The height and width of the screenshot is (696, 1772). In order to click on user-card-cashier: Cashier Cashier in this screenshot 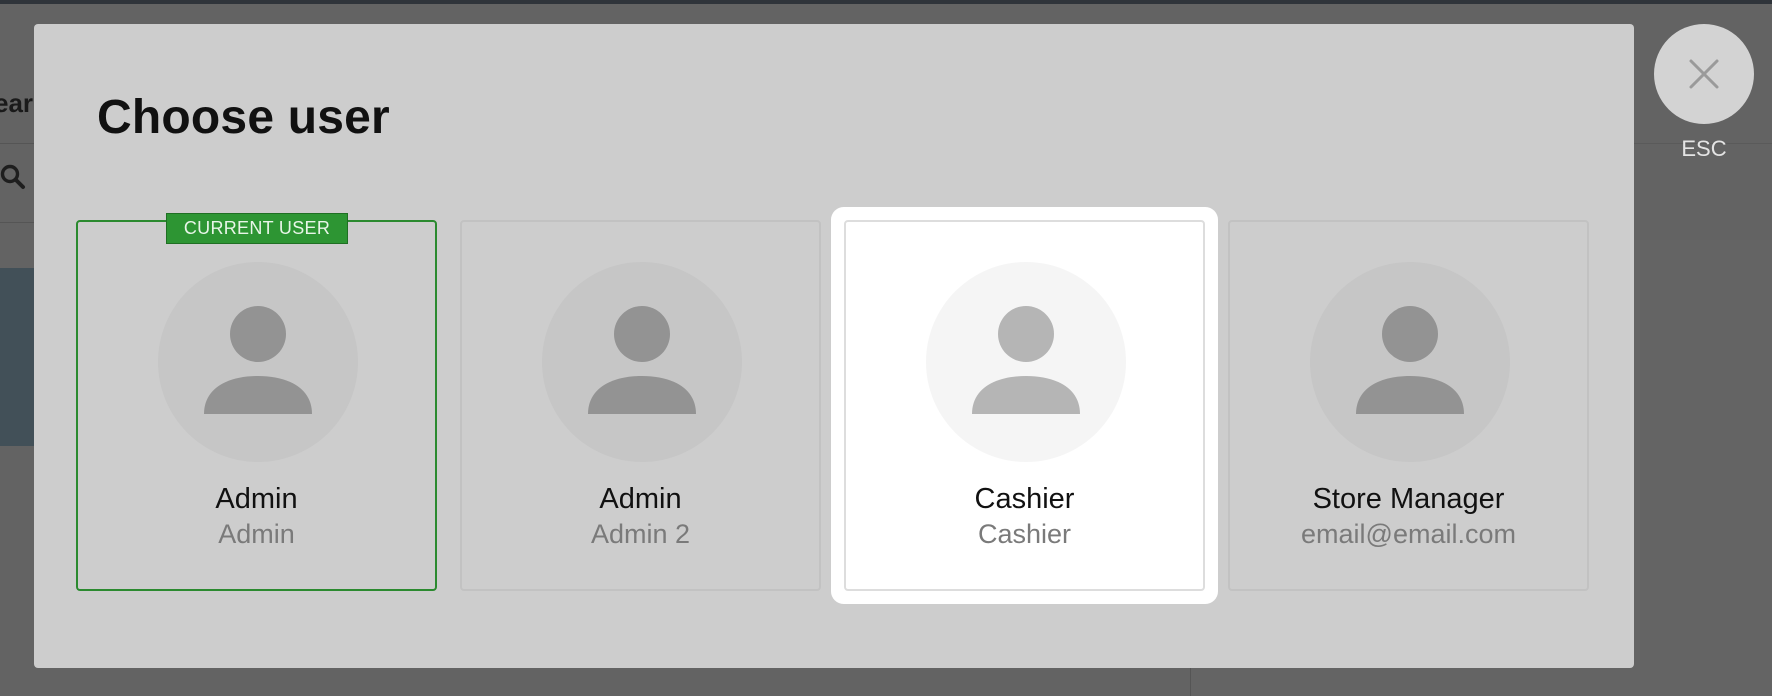, I will do `click(1024, 405)`.